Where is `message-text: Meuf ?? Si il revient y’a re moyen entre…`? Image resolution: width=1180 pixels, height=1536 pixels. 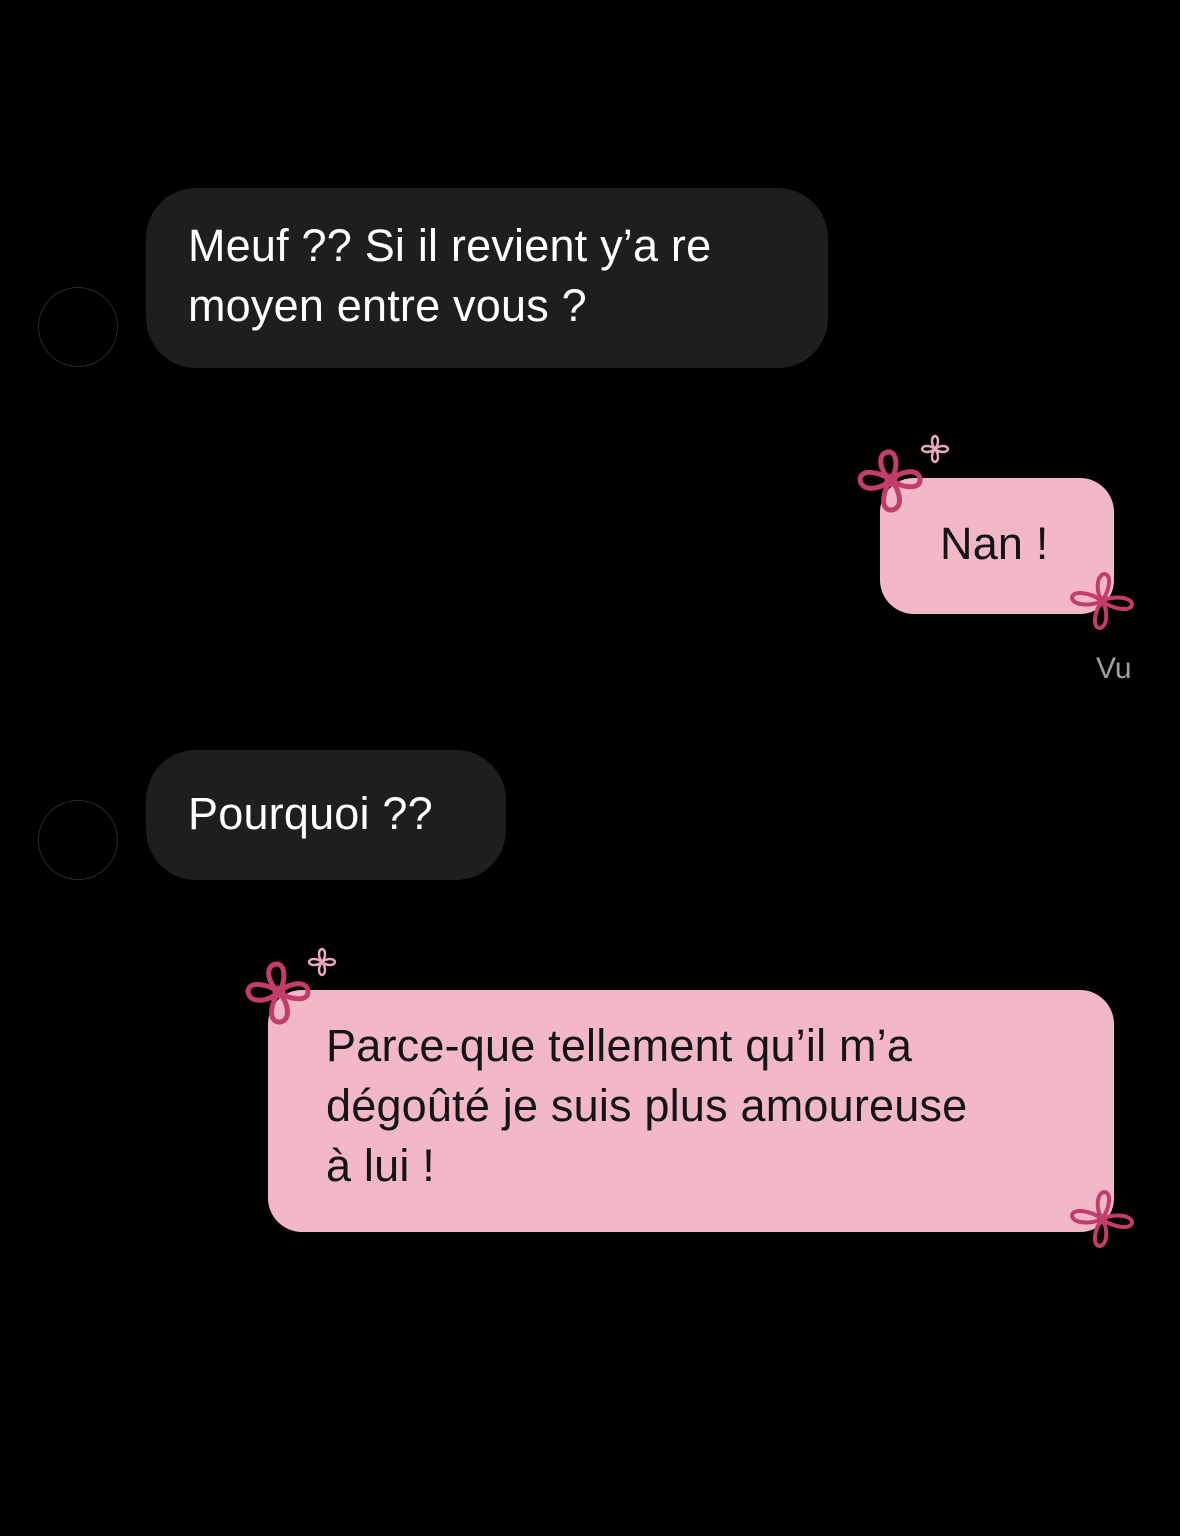 message-text: Meuf ?? Si il revient y’a re moyen entre… is located at coordinates (450, 275).